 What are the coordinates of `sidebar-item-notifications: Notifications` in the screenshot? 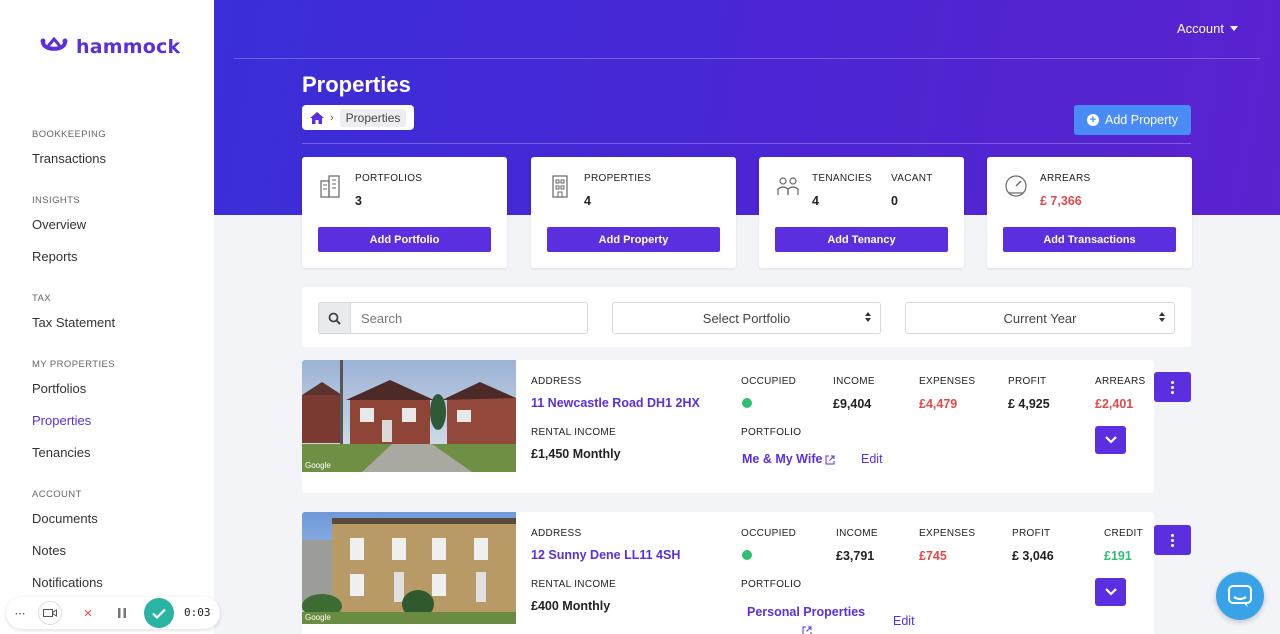 It's located at (67, 582).